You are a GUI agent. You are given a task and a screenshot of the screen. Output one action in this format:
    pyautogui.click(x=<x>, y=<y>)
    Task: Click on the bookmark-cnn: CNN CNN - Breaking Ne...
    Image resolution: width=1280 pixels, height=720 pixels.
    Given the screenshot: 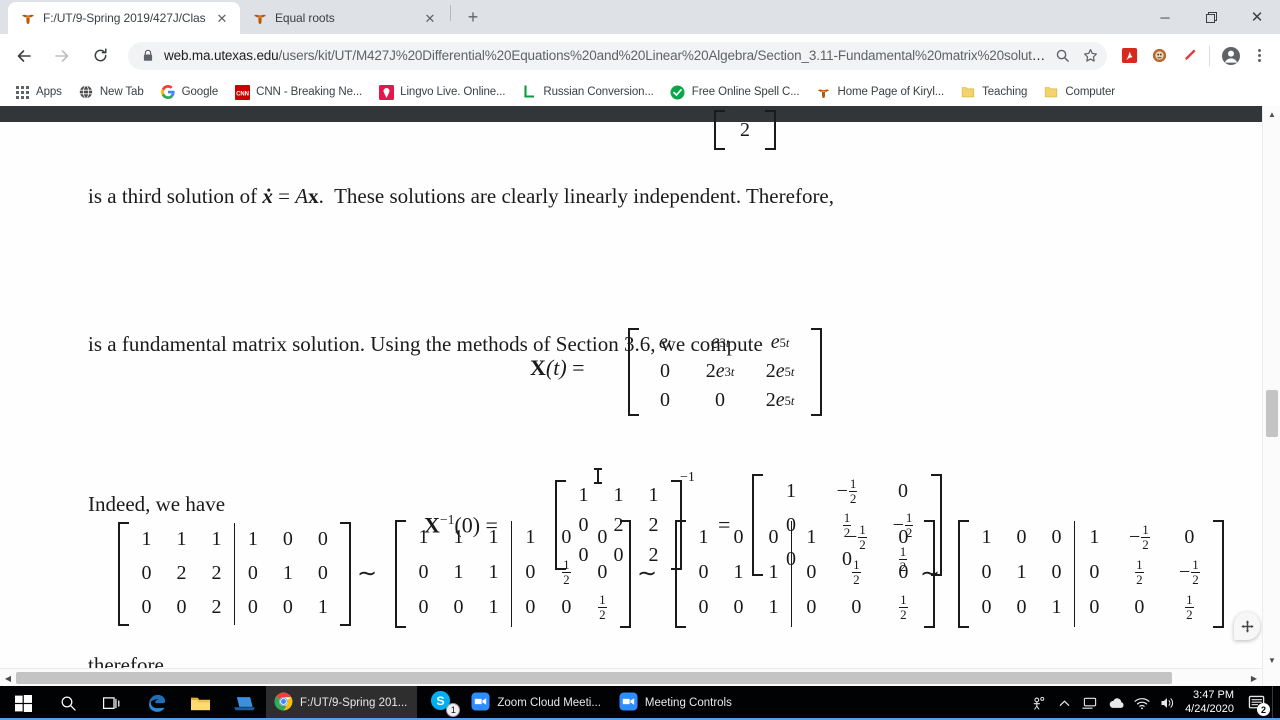 What is the action you would take?
    pyautogui.click(x=298, y=92)
    